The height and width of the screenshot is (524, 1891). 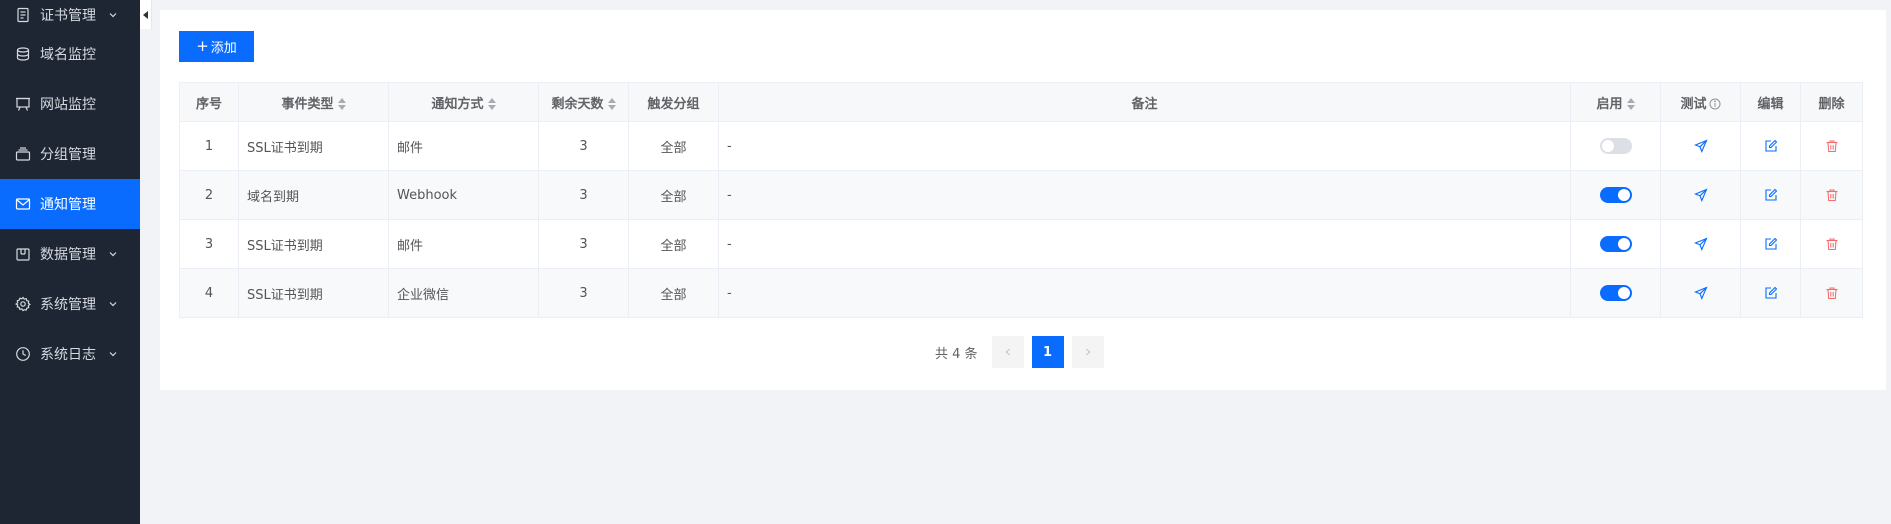 I want to click on box-icon, so click(x=23, y=254).